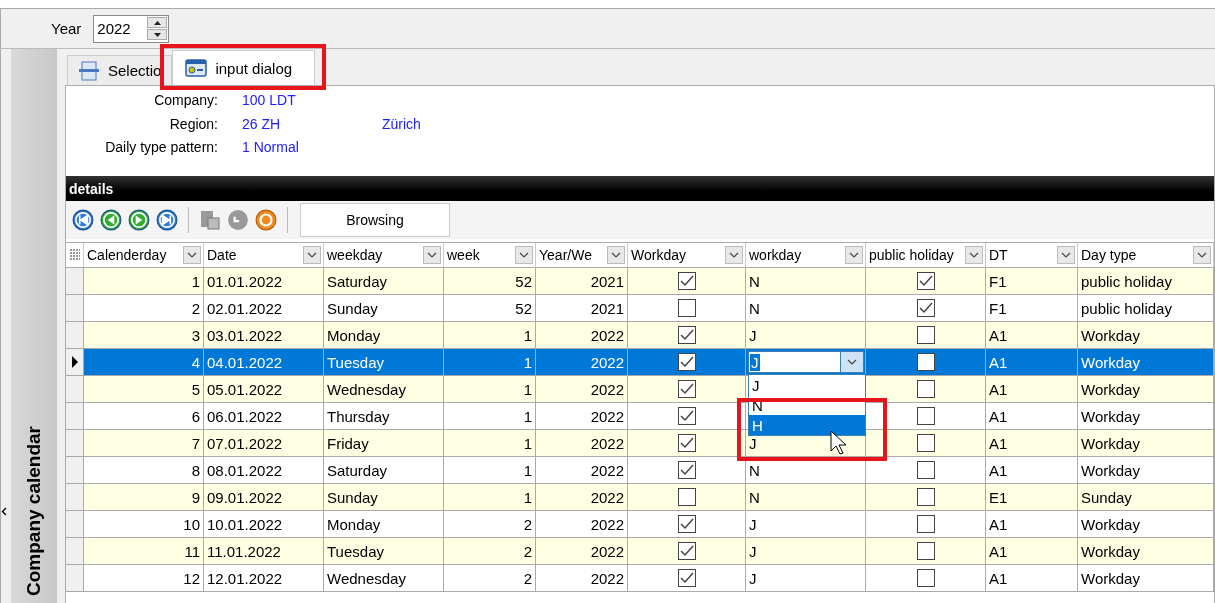 Image resolution: width=1215 pixels, height=603 pixels. I want to click on row-header, so click(75, 362).